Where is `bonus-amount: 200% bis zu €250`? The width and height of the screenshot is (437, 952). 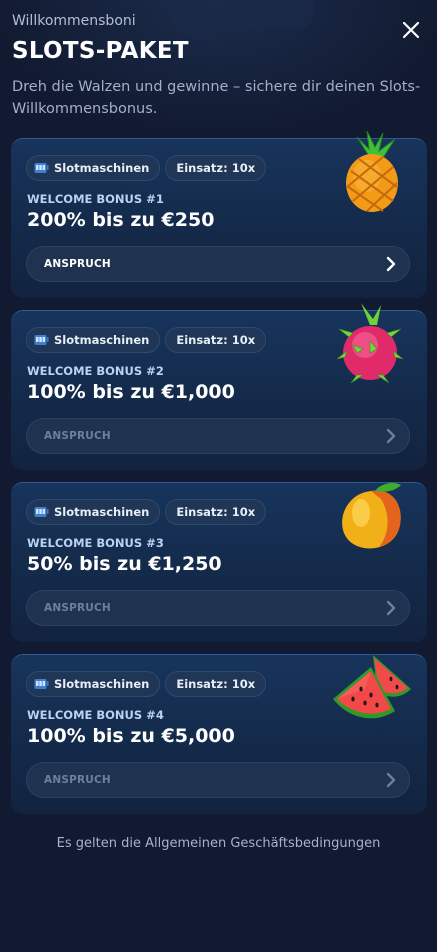 bonus-amount: 200% bis zu €250 is located at coordinates (121, 220).